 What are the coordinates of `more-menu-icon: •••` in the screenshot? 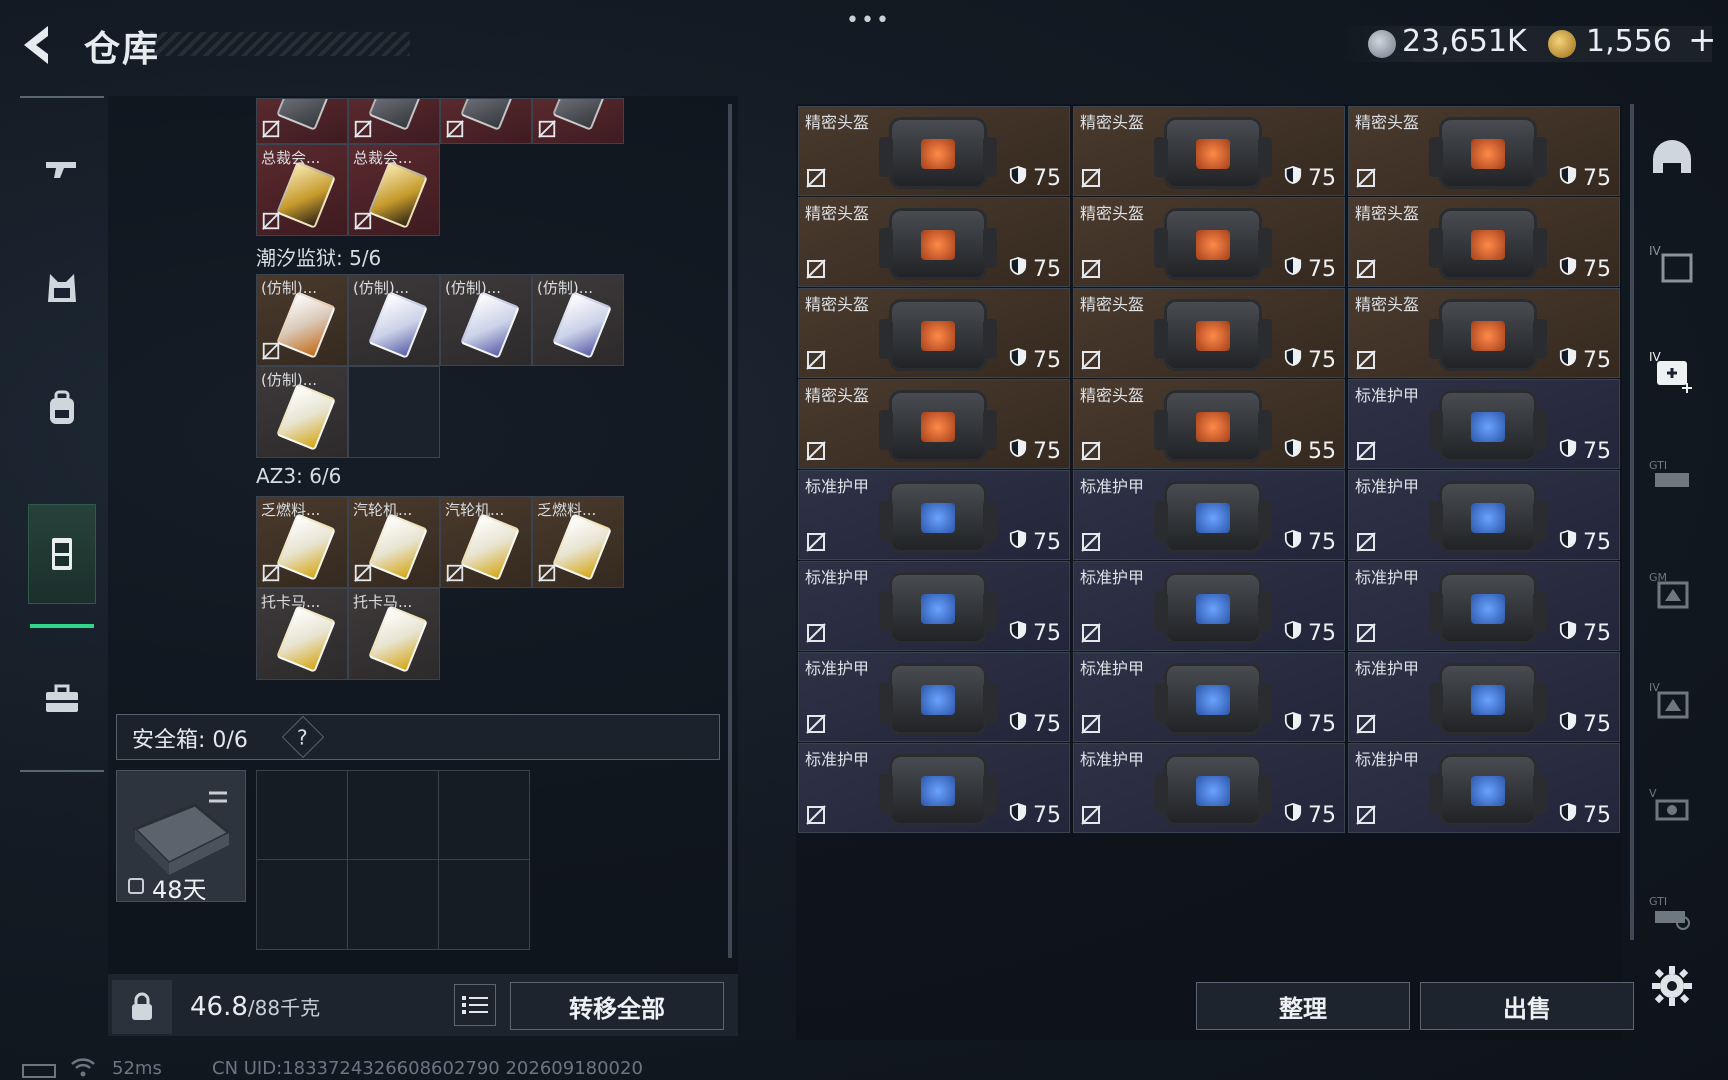 It's located at (868, 20).